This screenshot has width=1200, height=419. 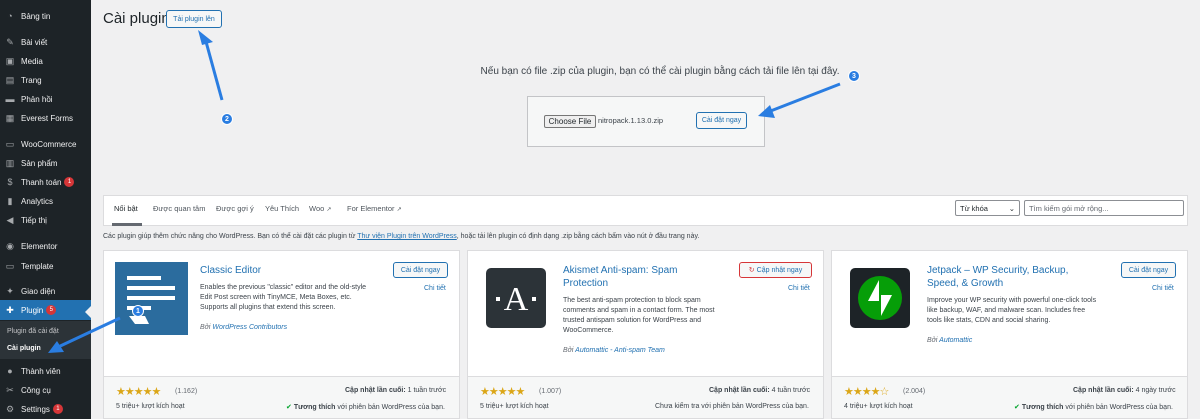 What do you see at coordinates (151, 298) in the screenshot?
I see `classic-editor-logo` at bounding box center [151, 298].